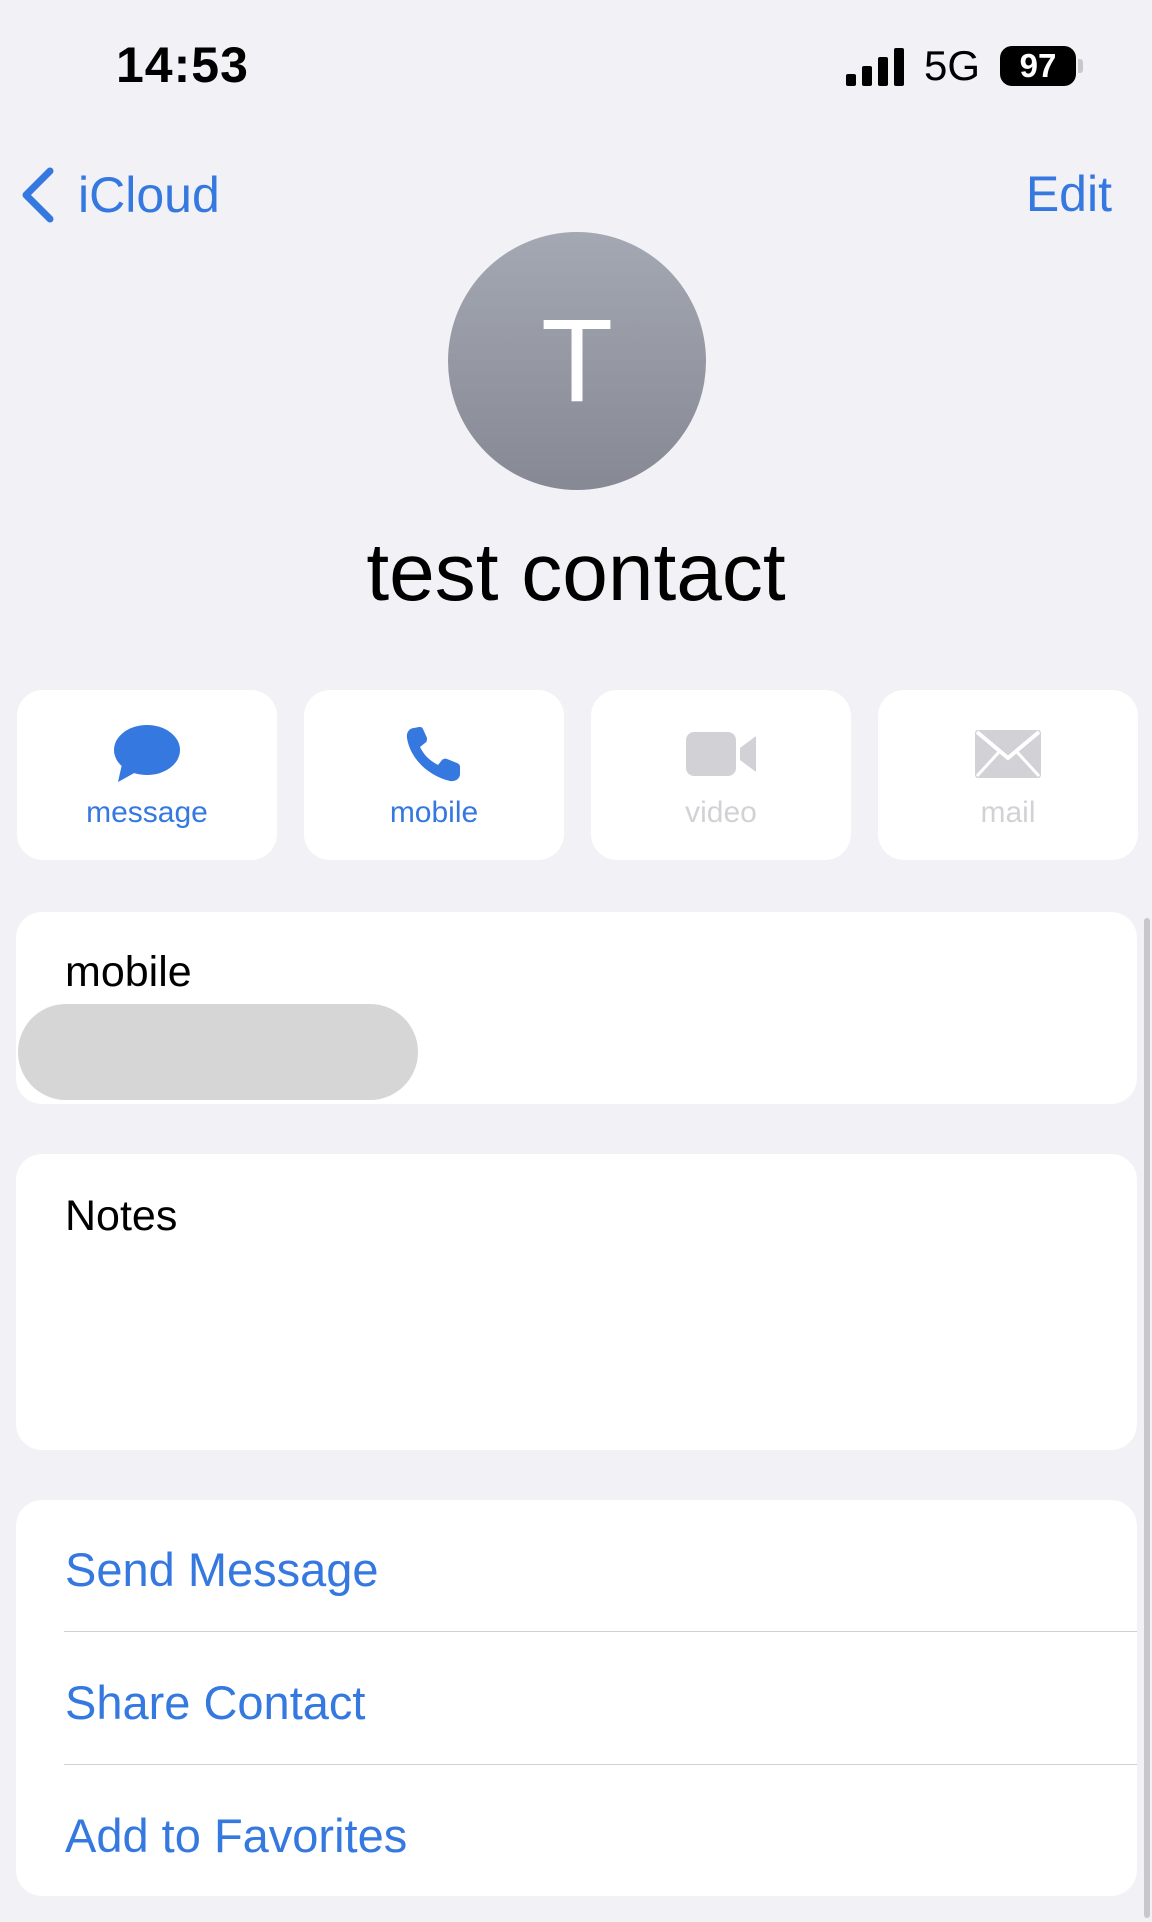 This screenshot has width=1152, height=1922. What do you see at coordinates (721, 812) in the screenshot?
I see `video-action-label: video` at bounding box center [721, 812].